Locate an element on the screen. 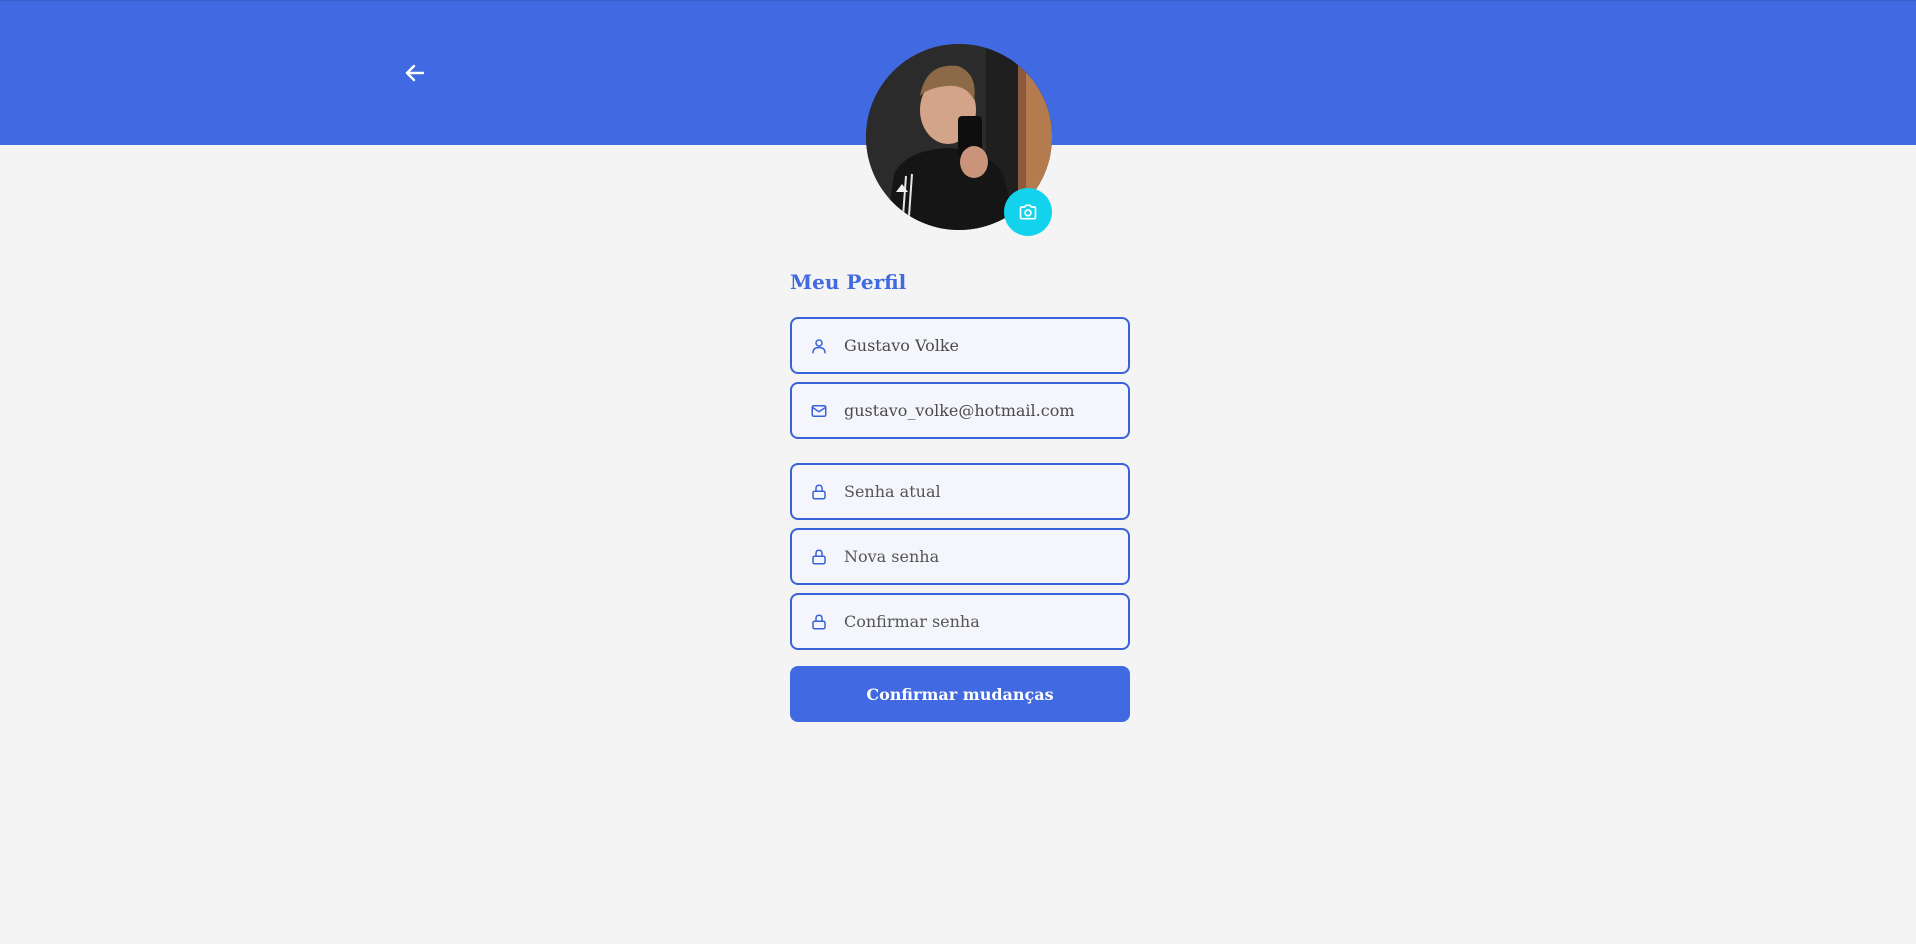 This screenshot has width=1916, height=944. back-button is located at coordinates (415, 73).